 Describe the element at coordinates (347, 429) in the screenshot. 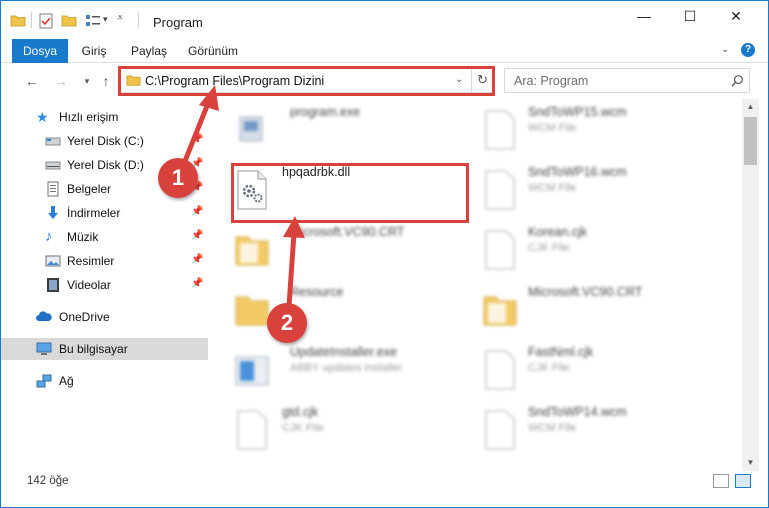

I see `file-item-gtd-cjk: gtd.cjk CJK File` at that location.